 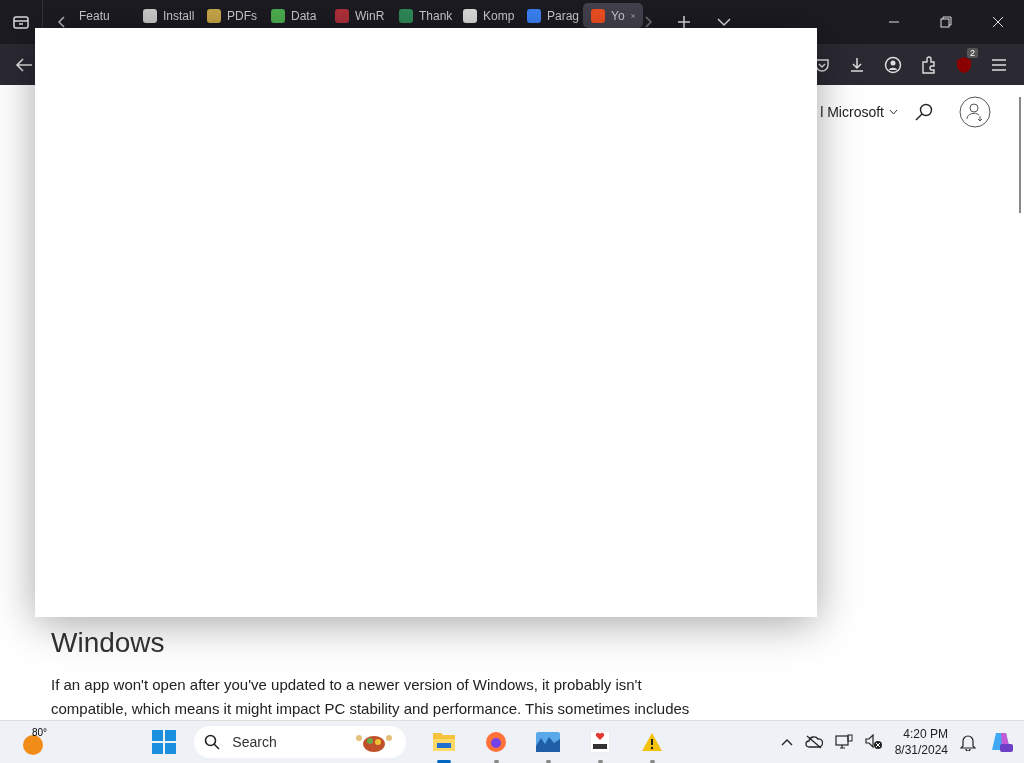 What do you see at coordinates (21, 22) in the screenshot?
I see `tab-list-icon` at bounding box center [21, 22].